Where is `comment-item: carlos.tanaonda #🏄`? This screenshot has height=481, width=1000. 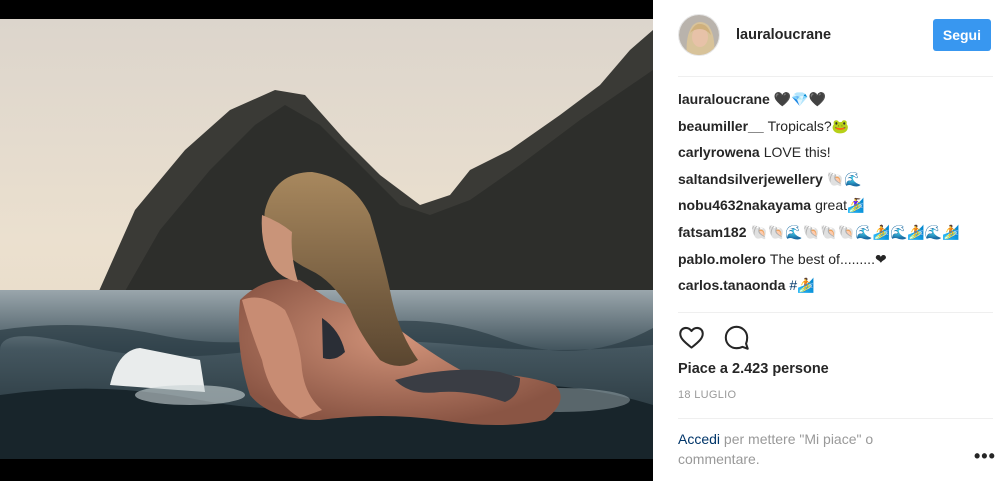 comment-item: carlos.tanaonda #🏄 is located at coordinates (835, 285).